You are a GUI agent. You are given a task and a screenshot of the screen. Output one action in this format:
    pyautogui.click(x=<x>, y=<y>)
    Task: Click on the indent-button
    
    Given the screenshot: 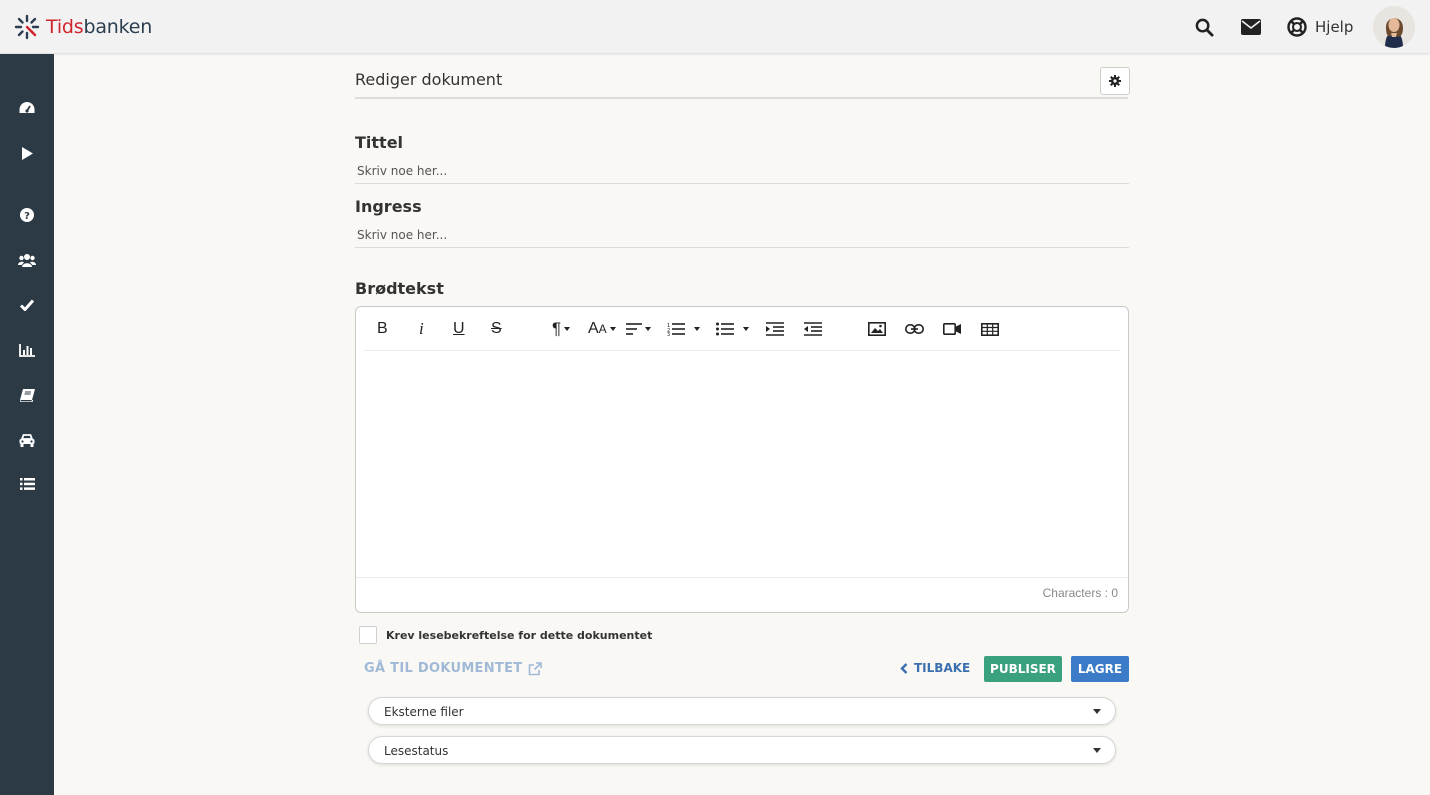 What is the action you would take?
    pyautogui.click(x=775, y=329)
    